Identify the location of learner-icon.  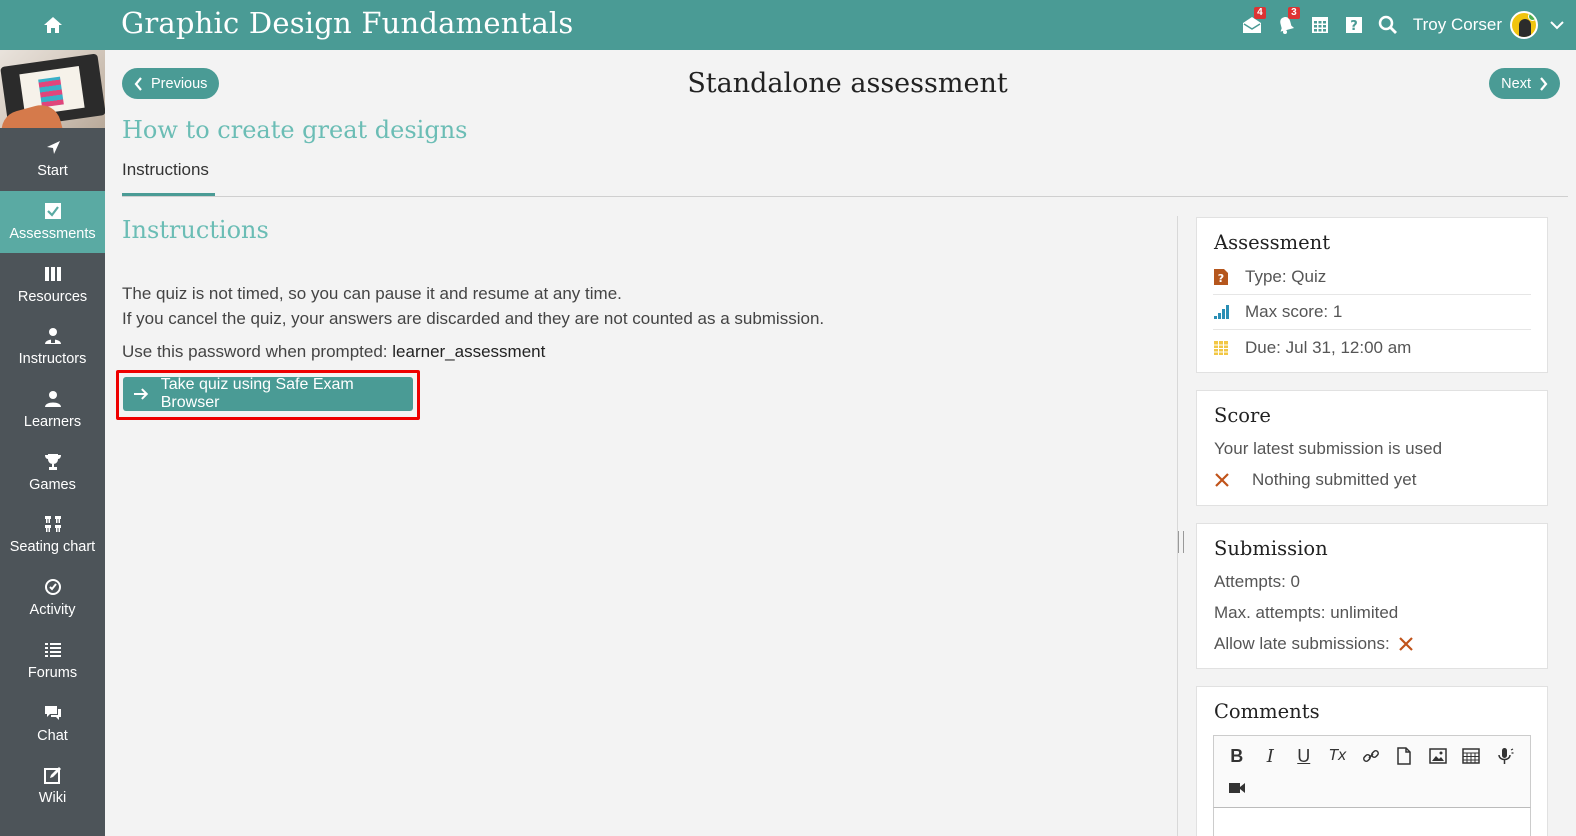
(52, 399).